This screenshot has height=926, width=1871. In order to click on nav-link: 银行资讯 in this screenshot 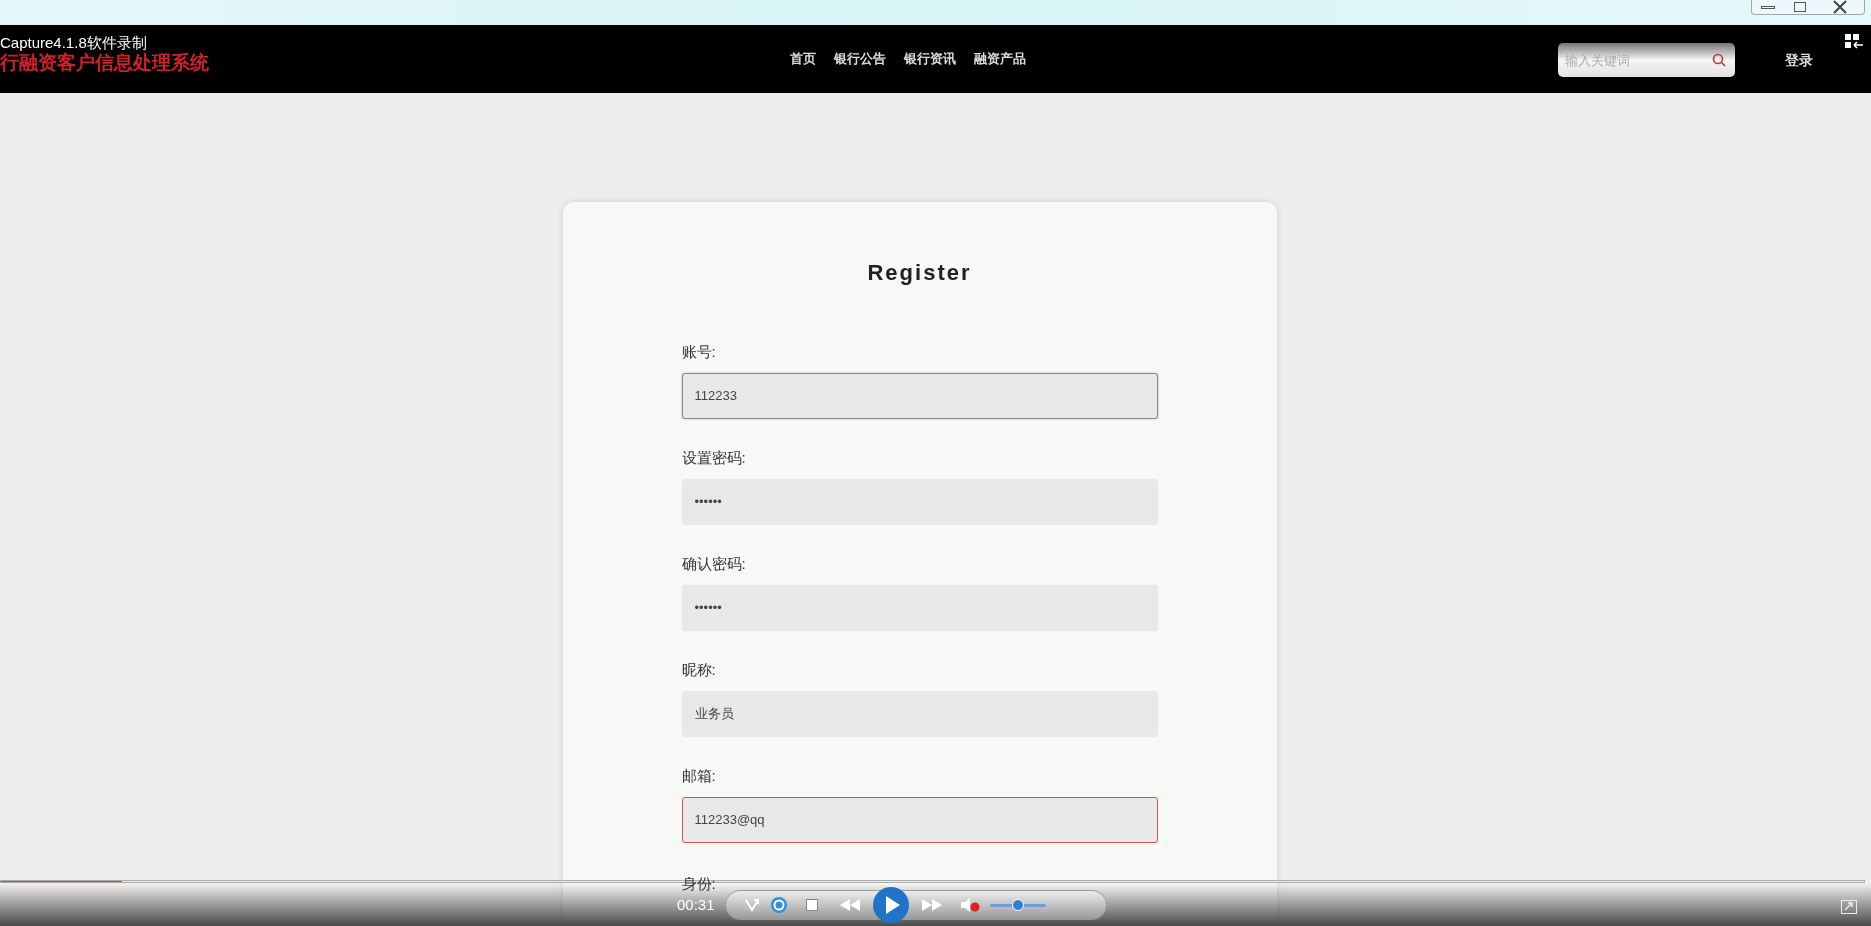, I will do `click(930, 59)`.